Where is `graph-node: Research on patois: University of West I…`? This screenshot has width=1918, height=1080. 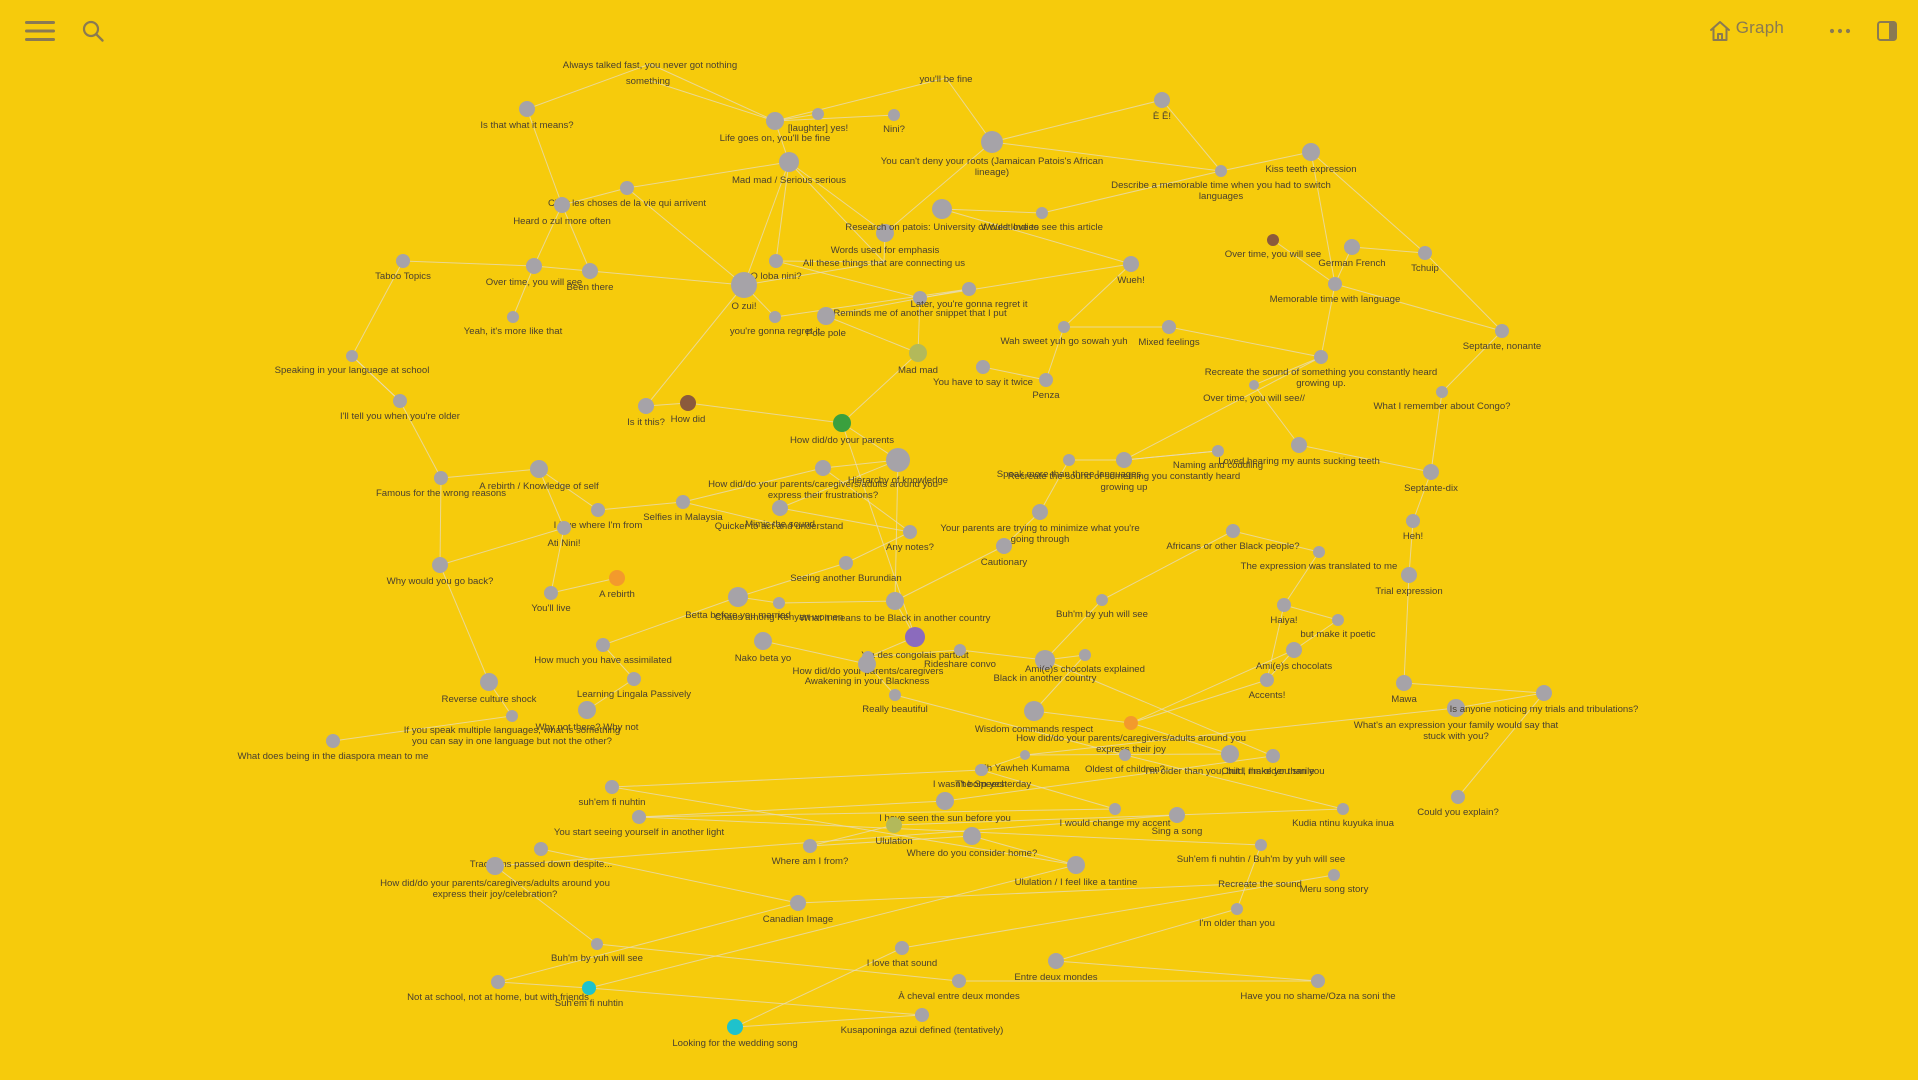
graph-node: Research on patois: University of West I… is located at coordinates (942, 216).